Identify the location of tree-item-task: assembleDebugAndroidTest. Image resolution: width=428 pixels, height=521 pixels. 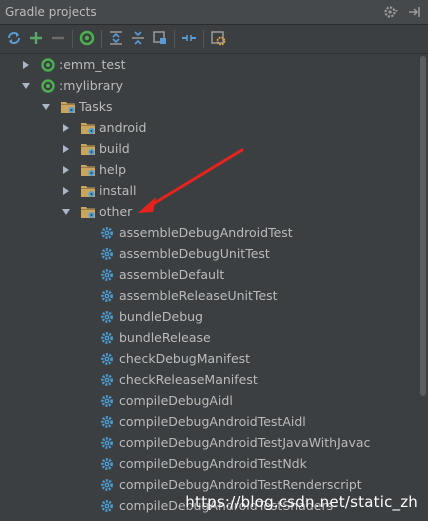
(214, 232).